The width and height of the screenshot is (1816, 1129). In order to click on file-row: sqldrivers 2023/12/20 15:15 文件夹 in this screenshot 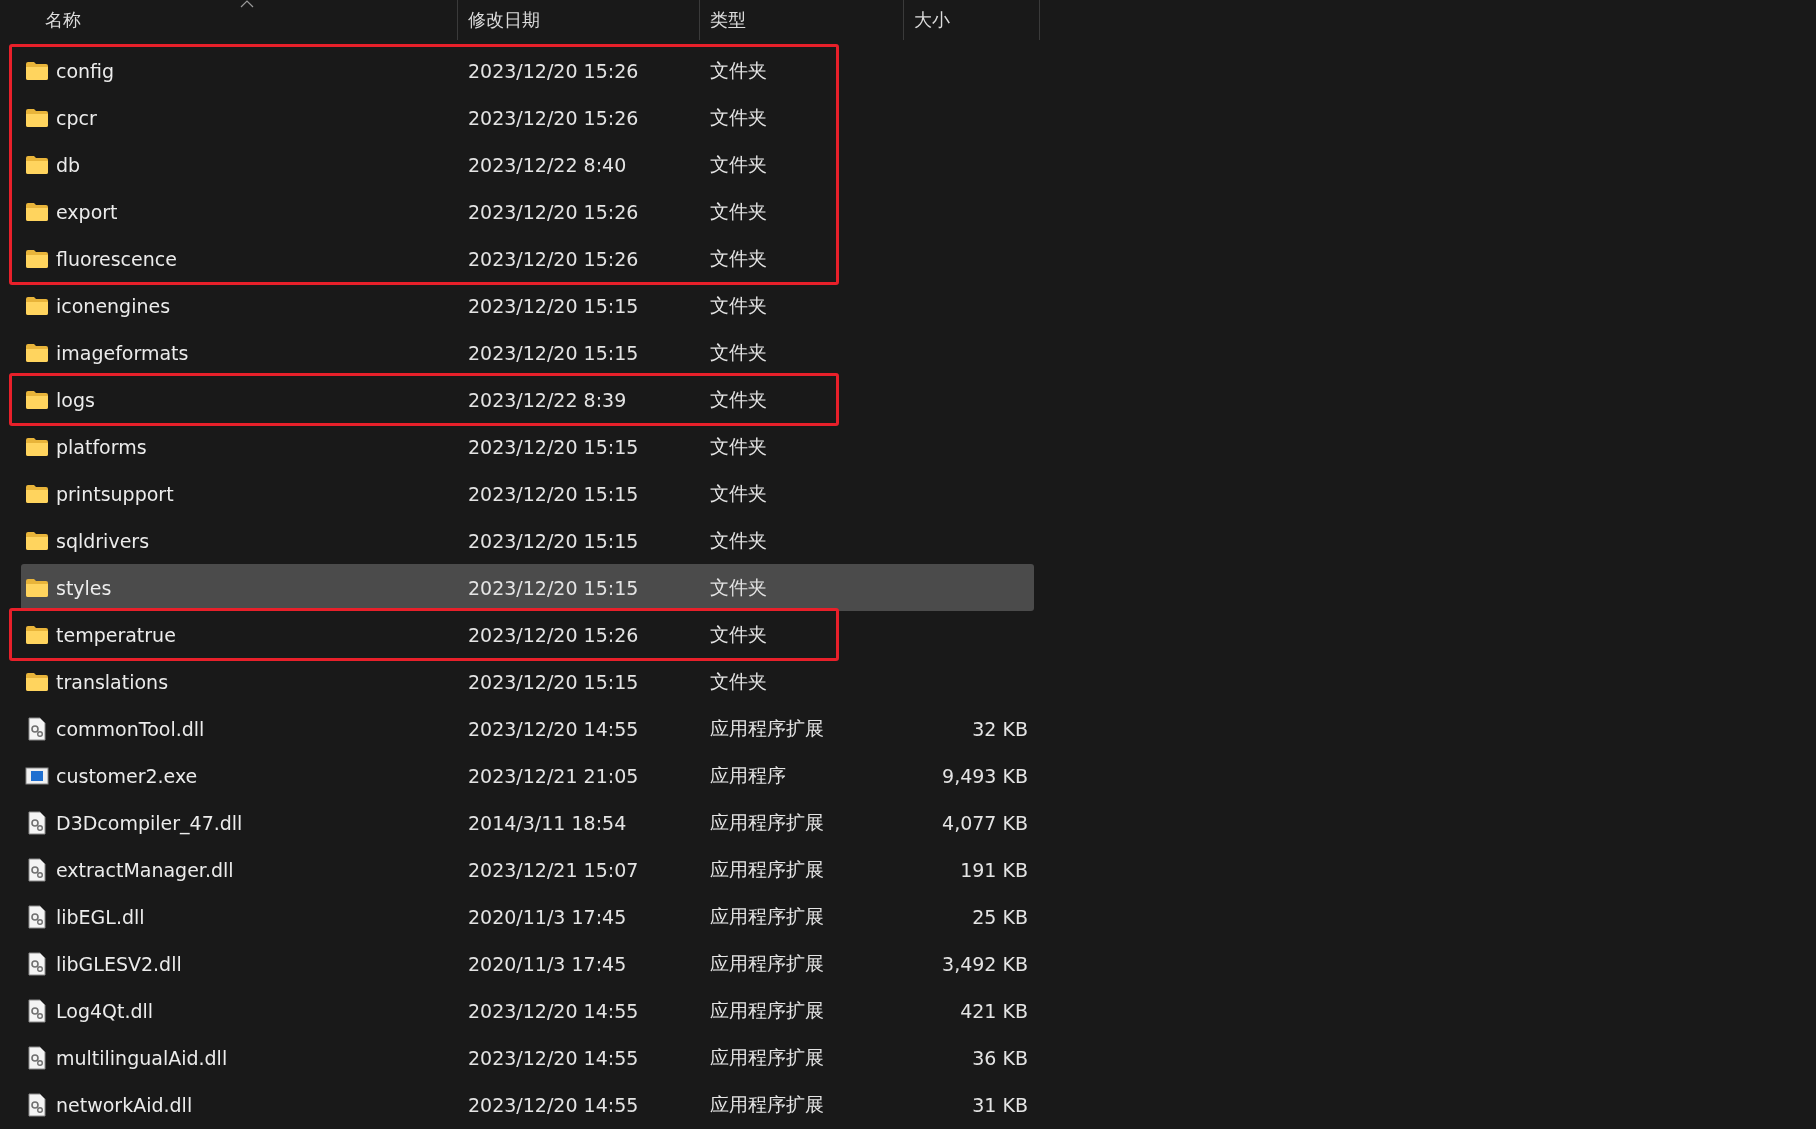, I will do `click(527, 540)`.